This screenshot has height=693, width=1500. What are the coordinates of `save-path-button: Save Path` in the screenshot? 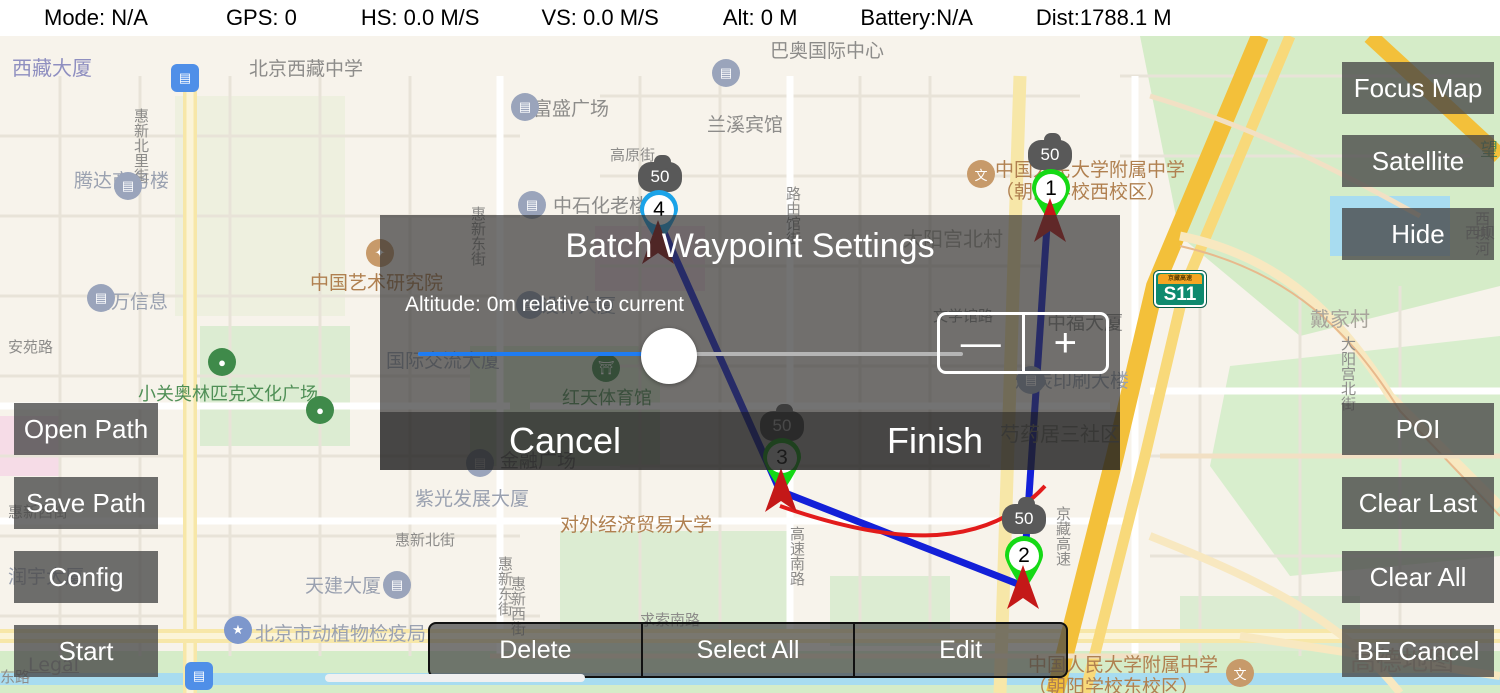 It's located at (86, 503).